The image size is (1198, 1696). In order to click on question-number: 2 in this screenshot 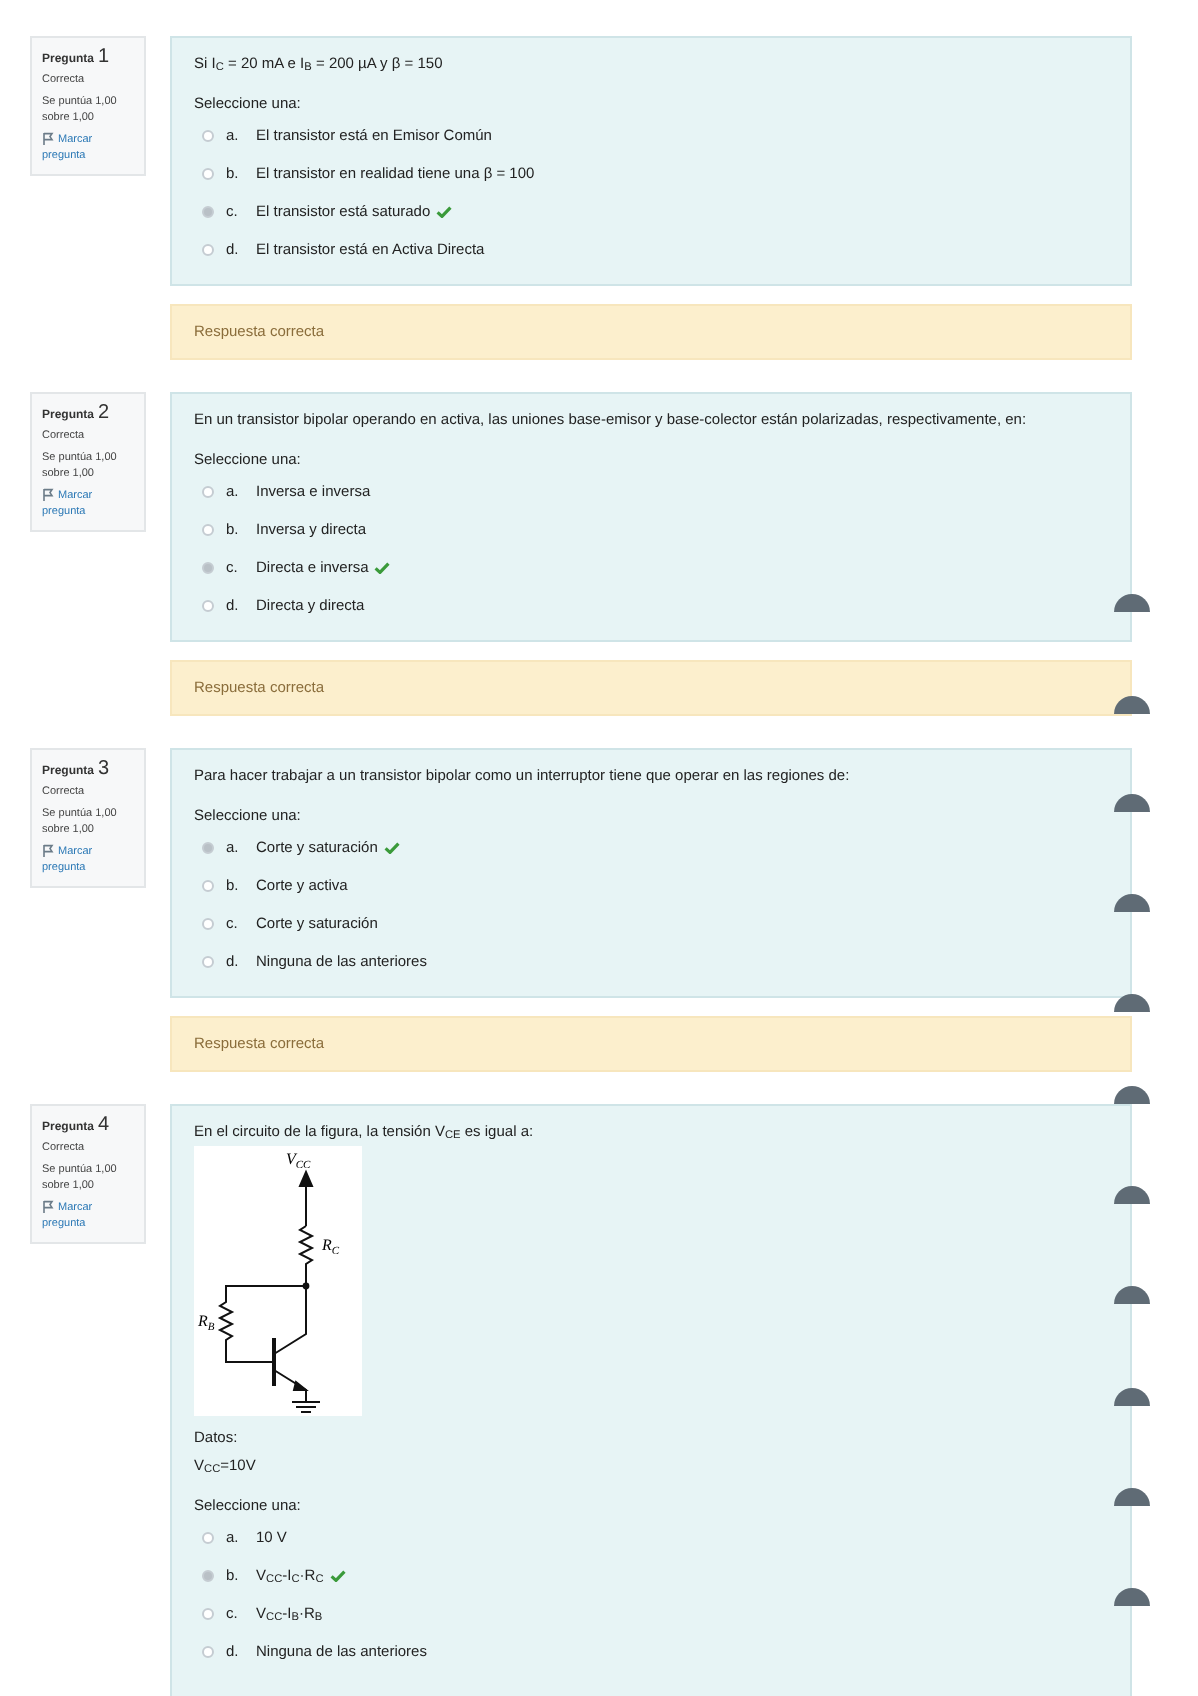, I will do `click(104, 414)`.